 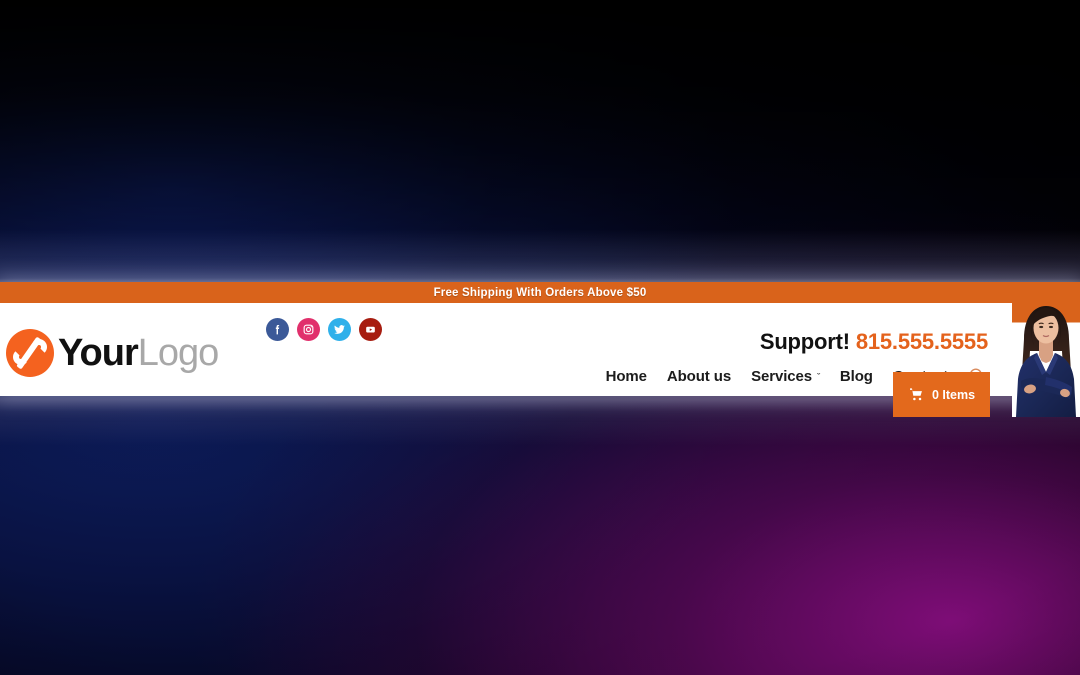 What do you see at coordinates (818, 377) in the screenshot?
I see `chevron-down-icon: ˇ` at bounding box center [818, 377].